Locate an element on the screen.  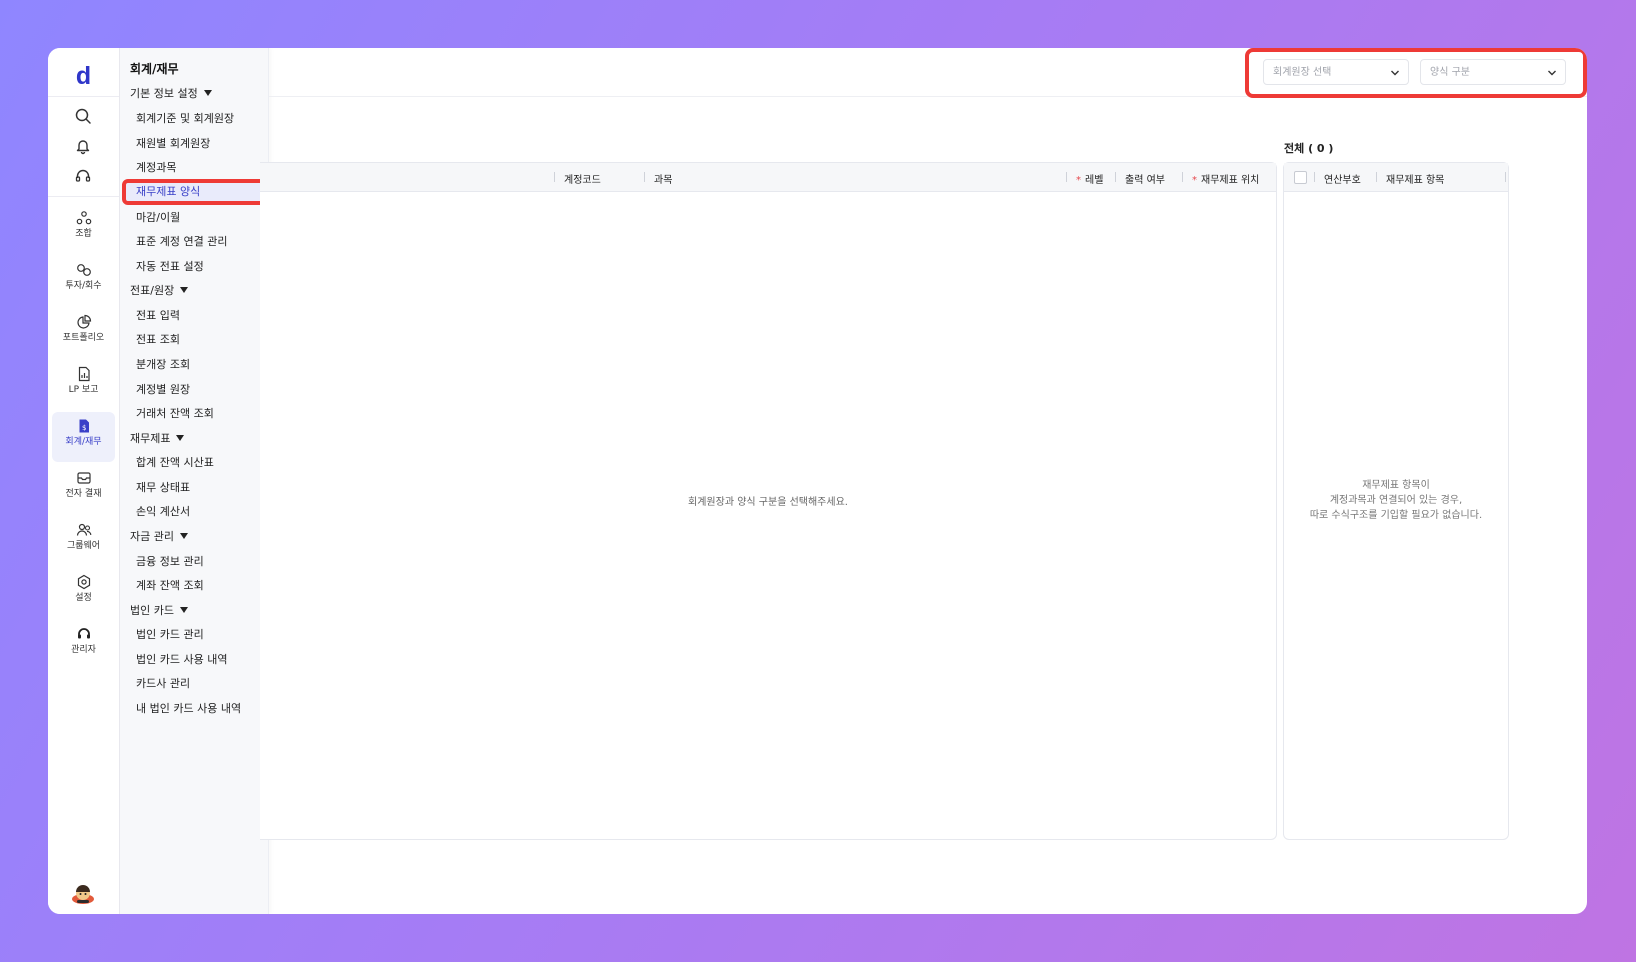
menu-item-voucher-search: 전표 조회 is located at coordinates (158, 339).